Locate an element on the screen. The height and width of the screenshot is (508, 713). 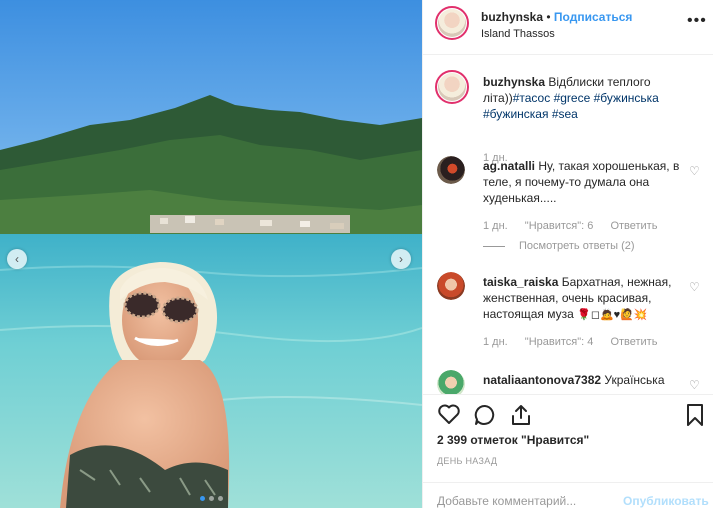
carousel-prev-button: ‹ is located at coordinates (17, 259).